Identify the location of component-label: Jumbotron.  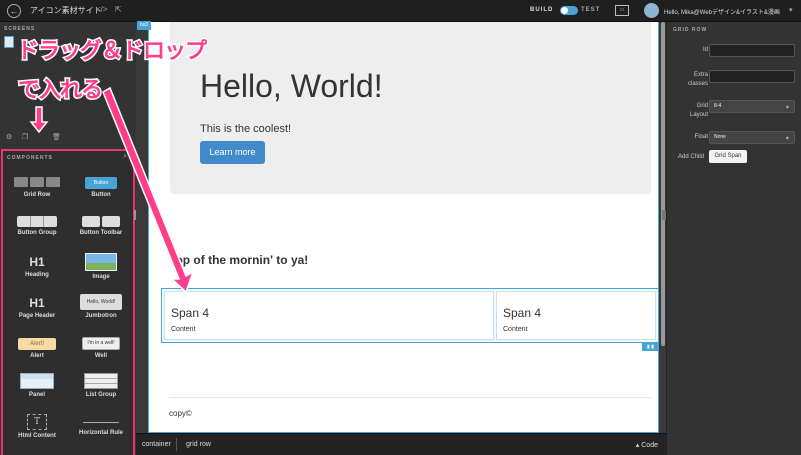
(101, 316).